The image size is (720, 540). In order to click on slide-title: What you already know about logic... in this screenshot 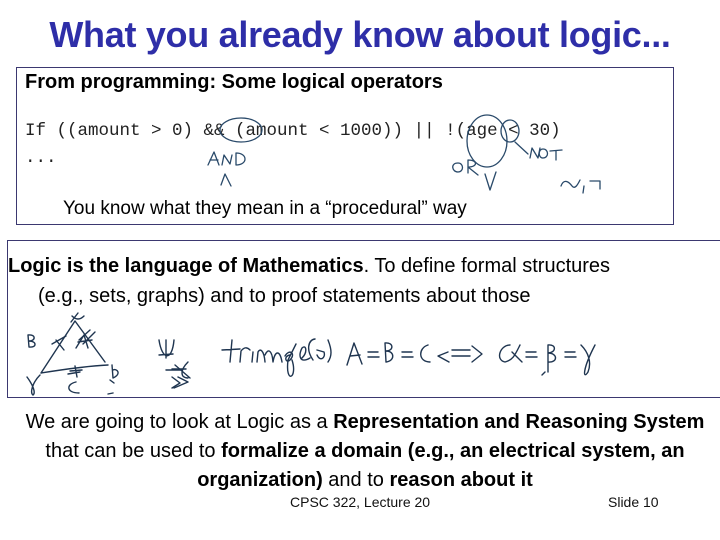, I will do `click(360, 34)`.